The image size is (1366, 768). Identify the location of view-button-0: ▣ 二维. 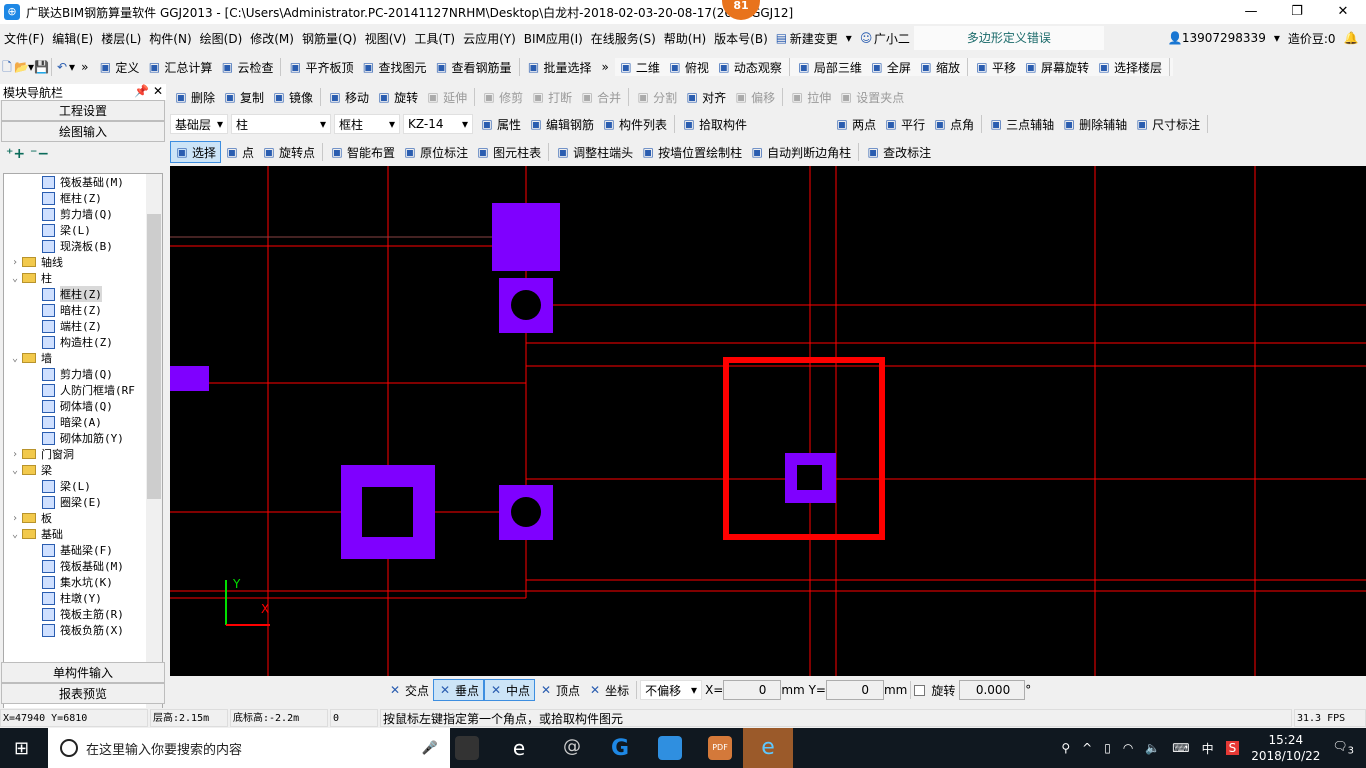
(639, 67).